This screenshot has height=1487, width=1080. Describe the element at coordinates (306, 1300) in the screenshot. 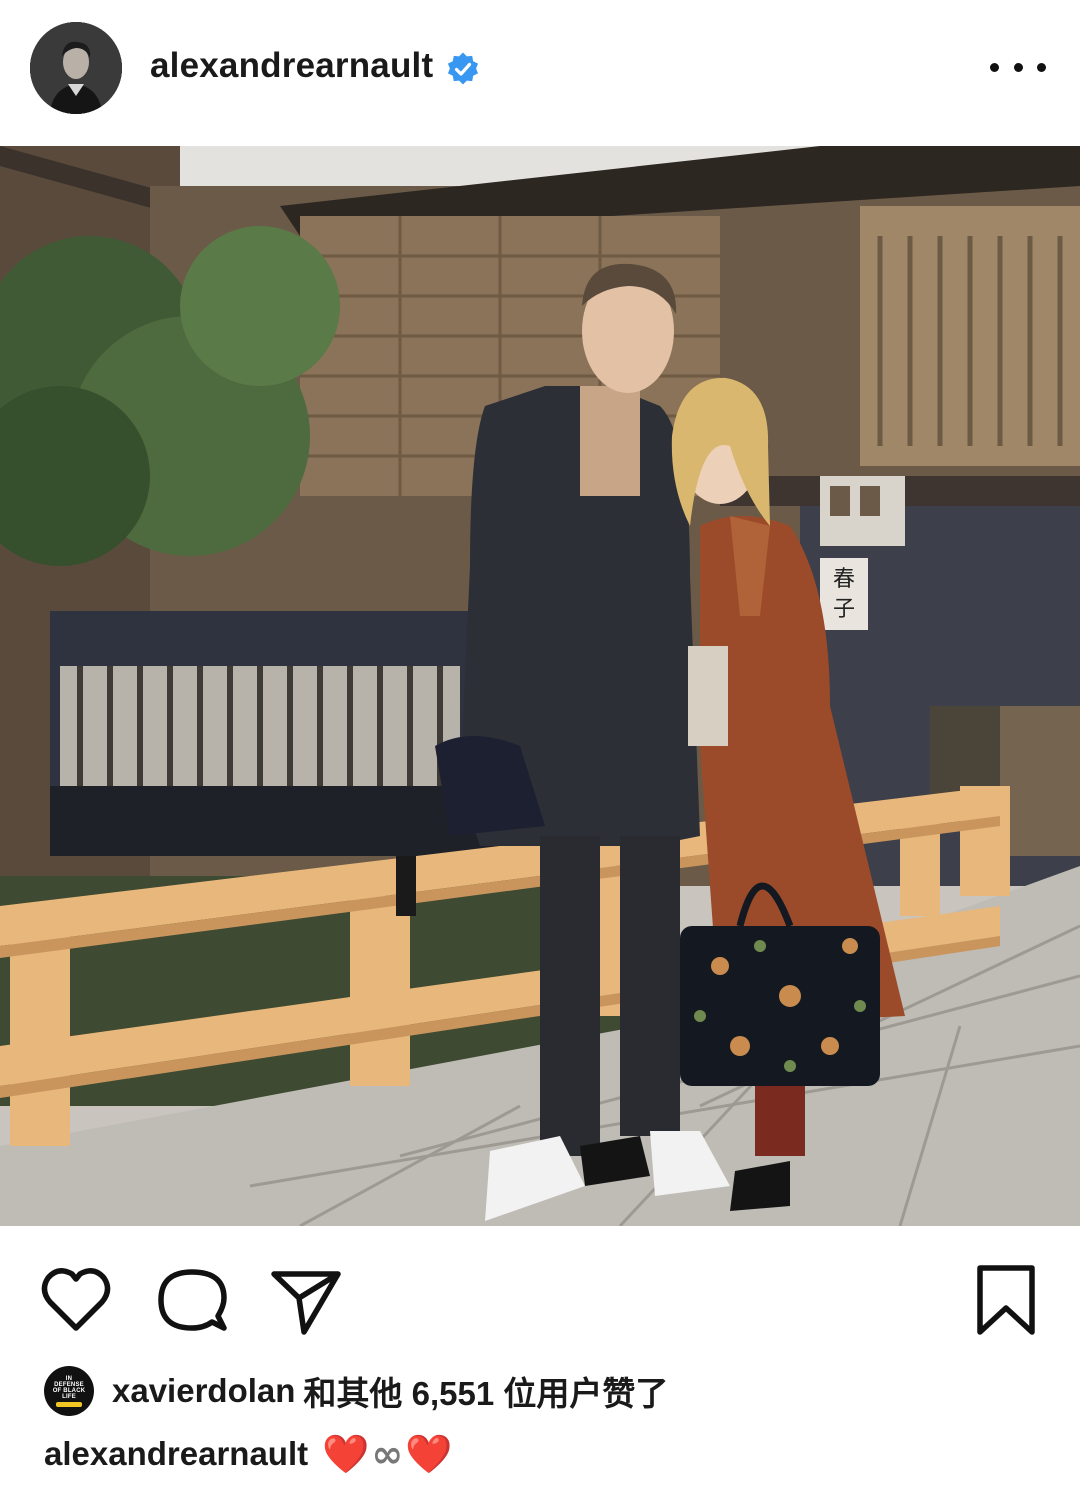

I see `share-icon` at that location.